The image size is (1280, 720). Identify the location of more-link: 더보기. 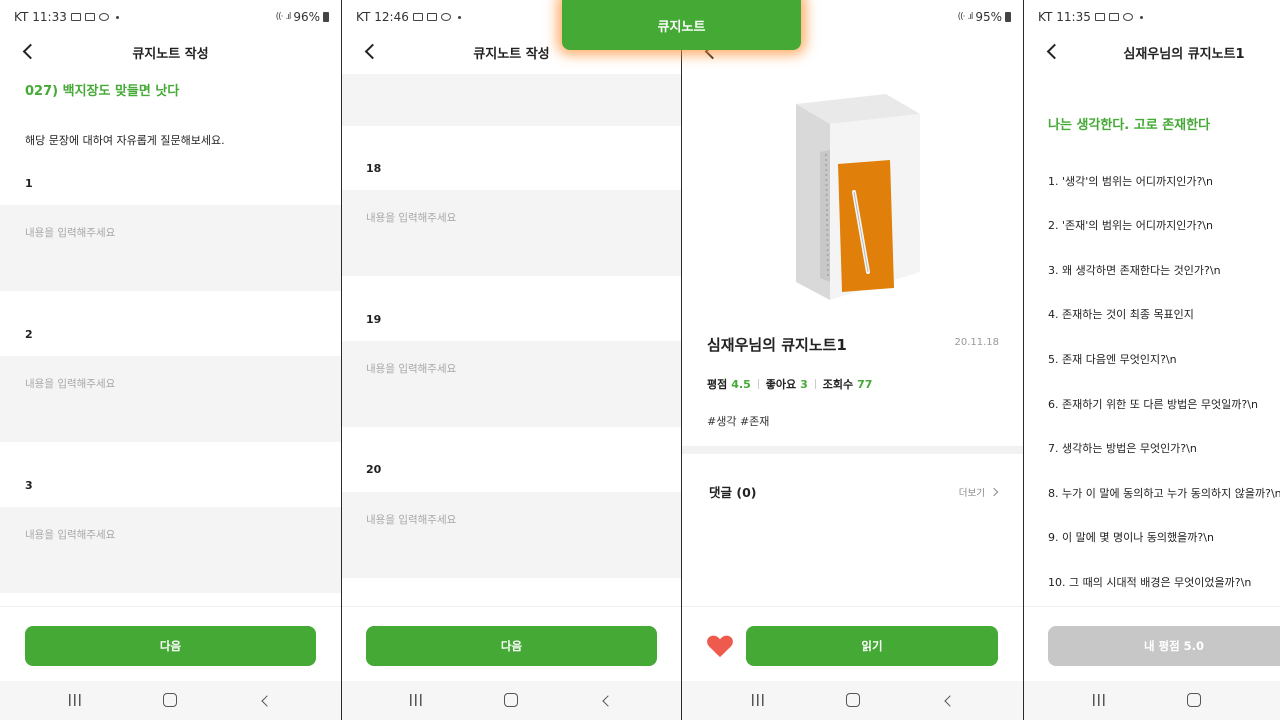
(978, 492).